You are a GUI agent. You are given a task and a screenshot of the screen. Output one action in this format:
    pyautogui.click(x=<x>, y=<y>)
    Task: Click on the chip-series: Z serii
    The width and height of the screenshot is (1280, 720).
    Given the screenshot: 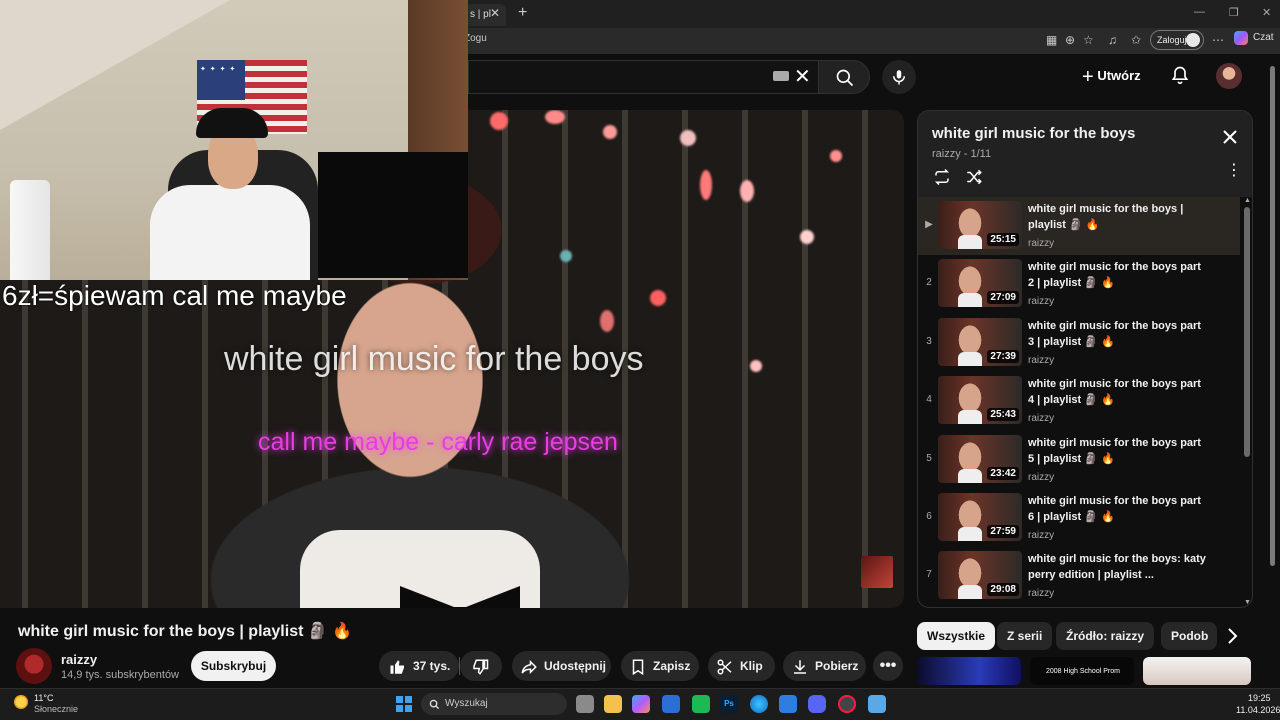 What is the action you would take?
    pyautogui.click(x=1025, y=636)
    